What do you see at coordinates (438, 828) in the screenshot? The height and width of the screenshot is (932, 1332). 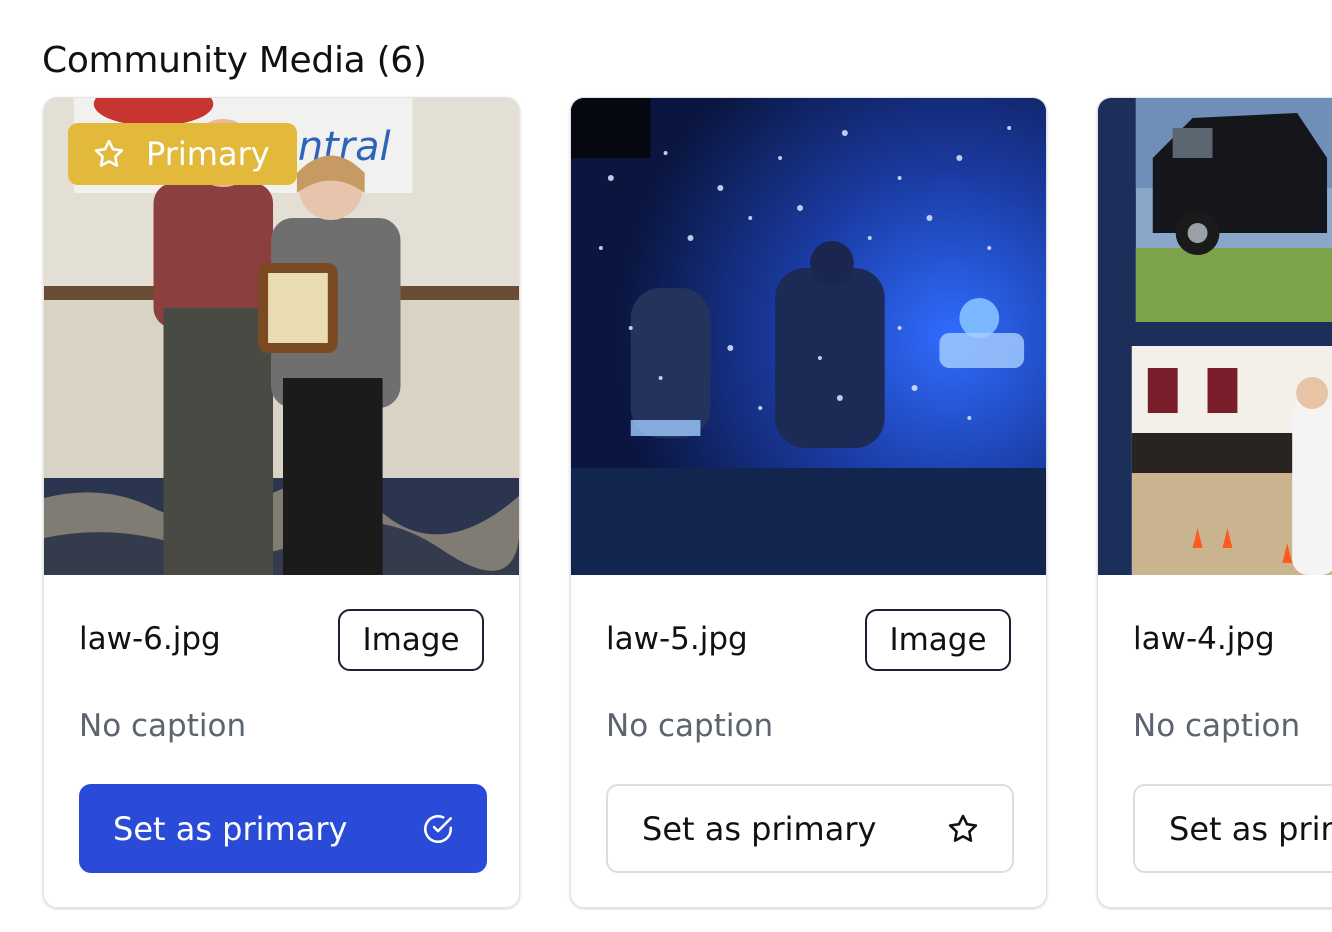 I see `check-circle-icon` at bounding box center [438, 828].